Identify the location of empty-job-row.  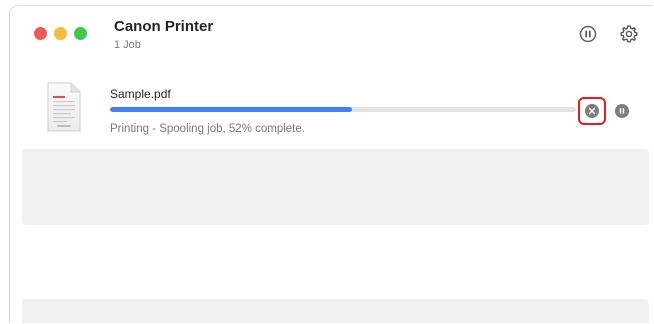
(335, 311).